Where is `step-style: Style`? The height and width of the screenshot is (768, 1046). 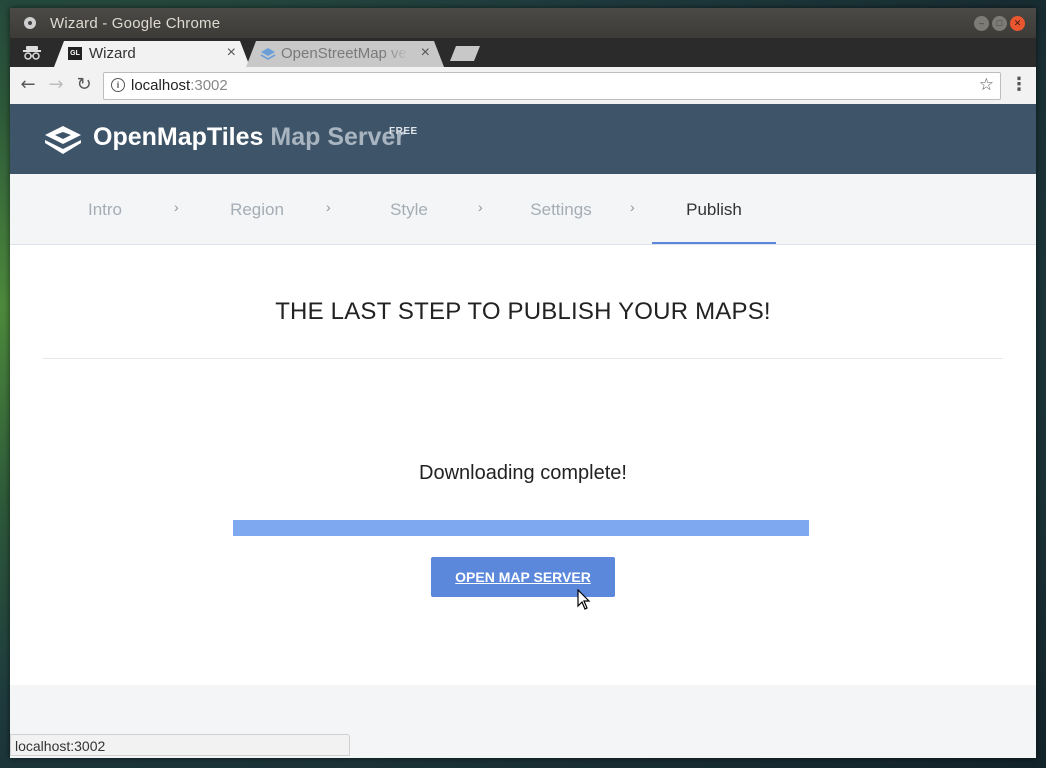
step-style: Style is located at coordinates (409, 209).